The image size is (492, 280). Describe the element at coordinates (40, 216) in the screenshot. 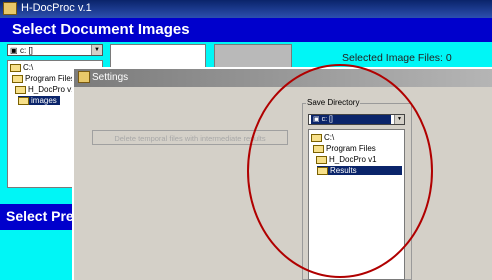

I see `section-header-text: Select Pre` at that location.